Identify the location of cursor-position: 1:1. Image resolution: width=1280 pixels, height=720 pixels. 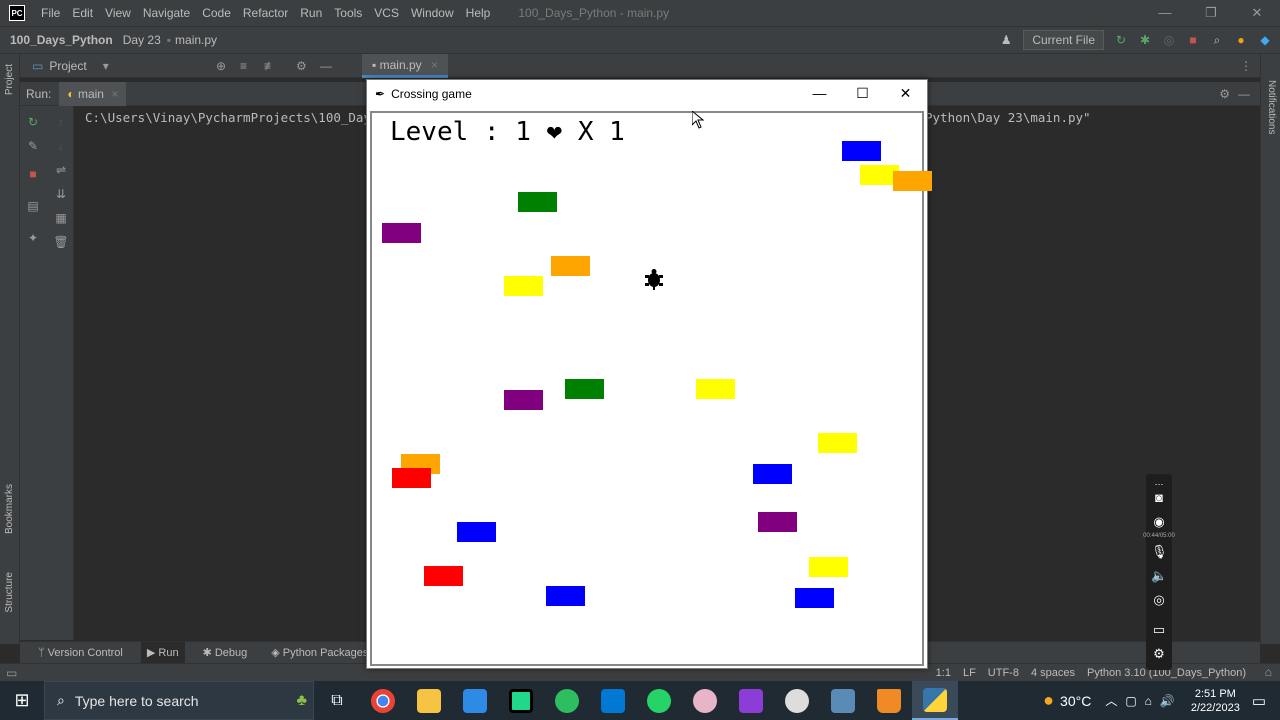
(943, 673).